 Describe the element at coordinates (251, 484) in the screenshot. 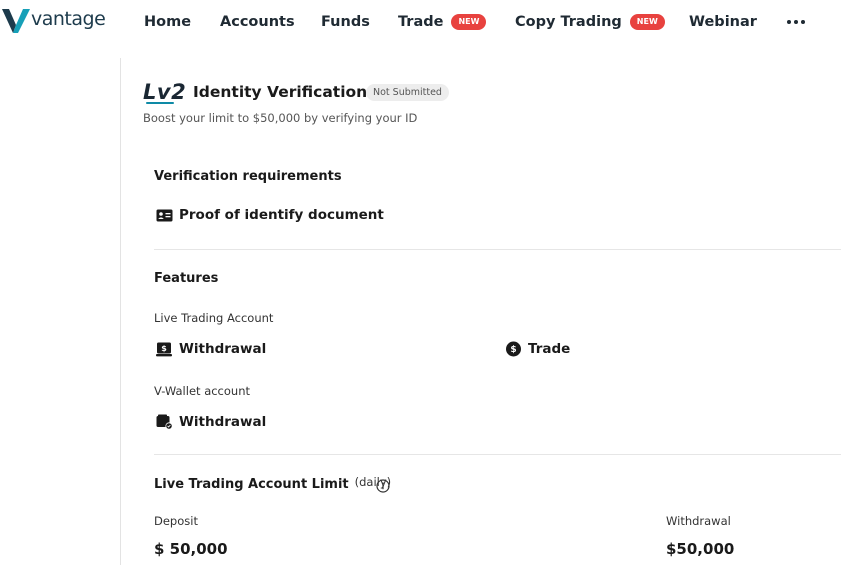

I see `limit-title-text: Live Trading Account Limit` at that location.